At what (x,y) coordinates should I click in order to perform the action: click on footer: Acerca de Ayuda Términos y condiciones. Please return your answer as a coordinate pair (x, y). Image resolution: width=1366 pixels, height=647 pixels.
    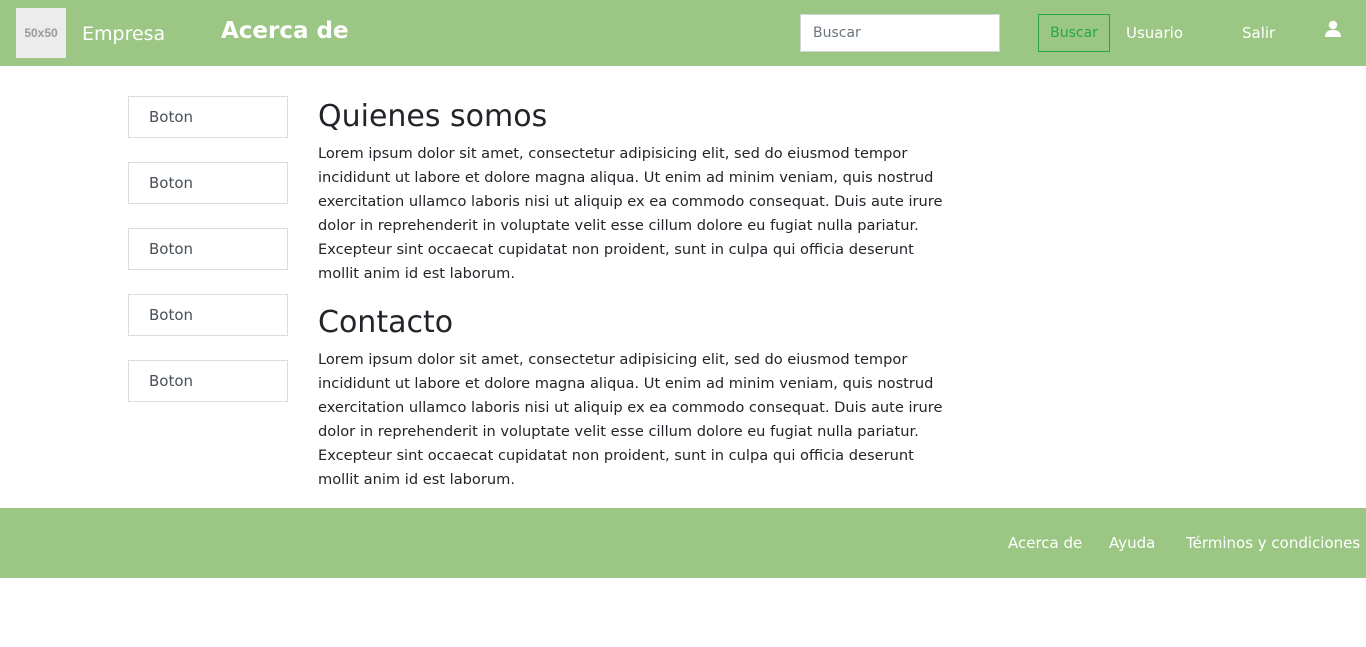
    Looking at the image, I should click on (683, 543).